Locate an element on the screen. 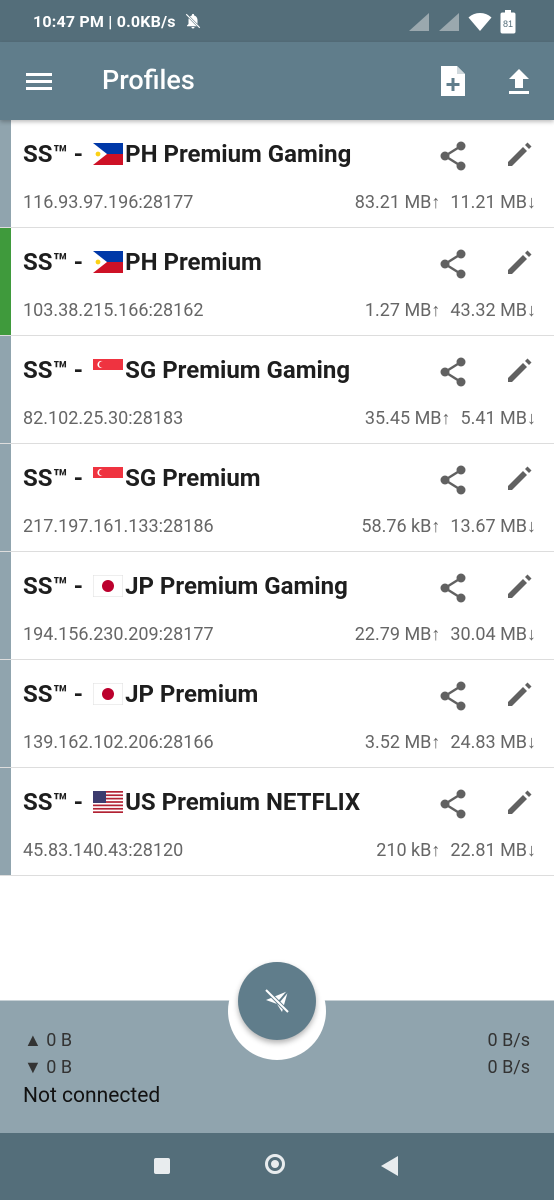 The image size is (554, 1200). profile-title: SG Premium is located at coordinates (193, 478).